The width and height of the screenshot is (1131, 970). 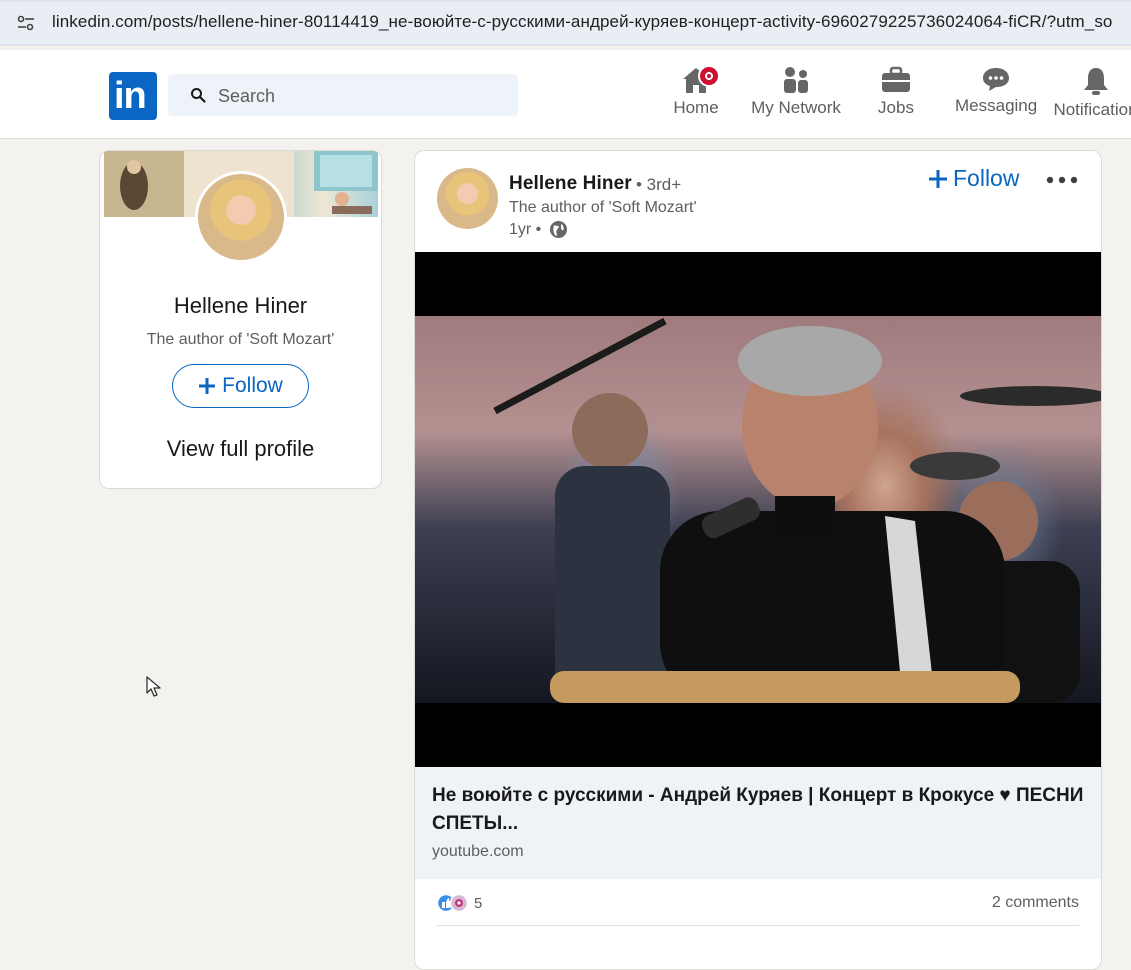 I want to click on reactions-count: 5, so click(x=478, y=903).